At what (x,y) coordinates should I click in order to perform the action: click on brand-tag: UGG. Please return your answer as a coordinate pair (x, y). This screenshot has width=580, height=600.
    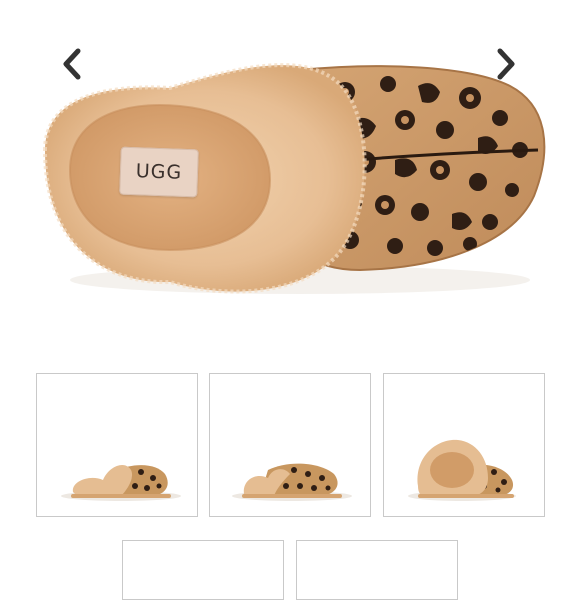
    Looking at the image, I should click on (159, 172).